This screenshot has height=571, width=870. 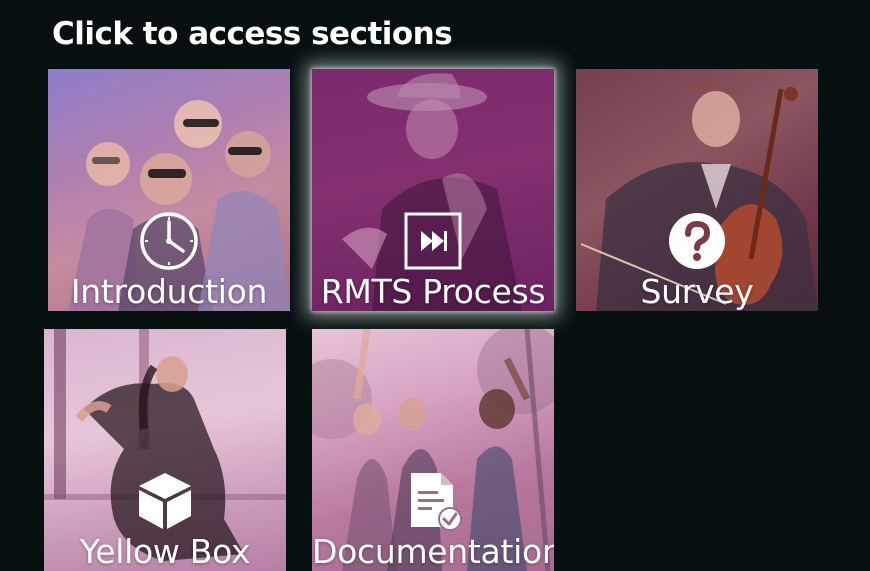 I want to click on tile-label: Survey, so click(x=697, y=291).